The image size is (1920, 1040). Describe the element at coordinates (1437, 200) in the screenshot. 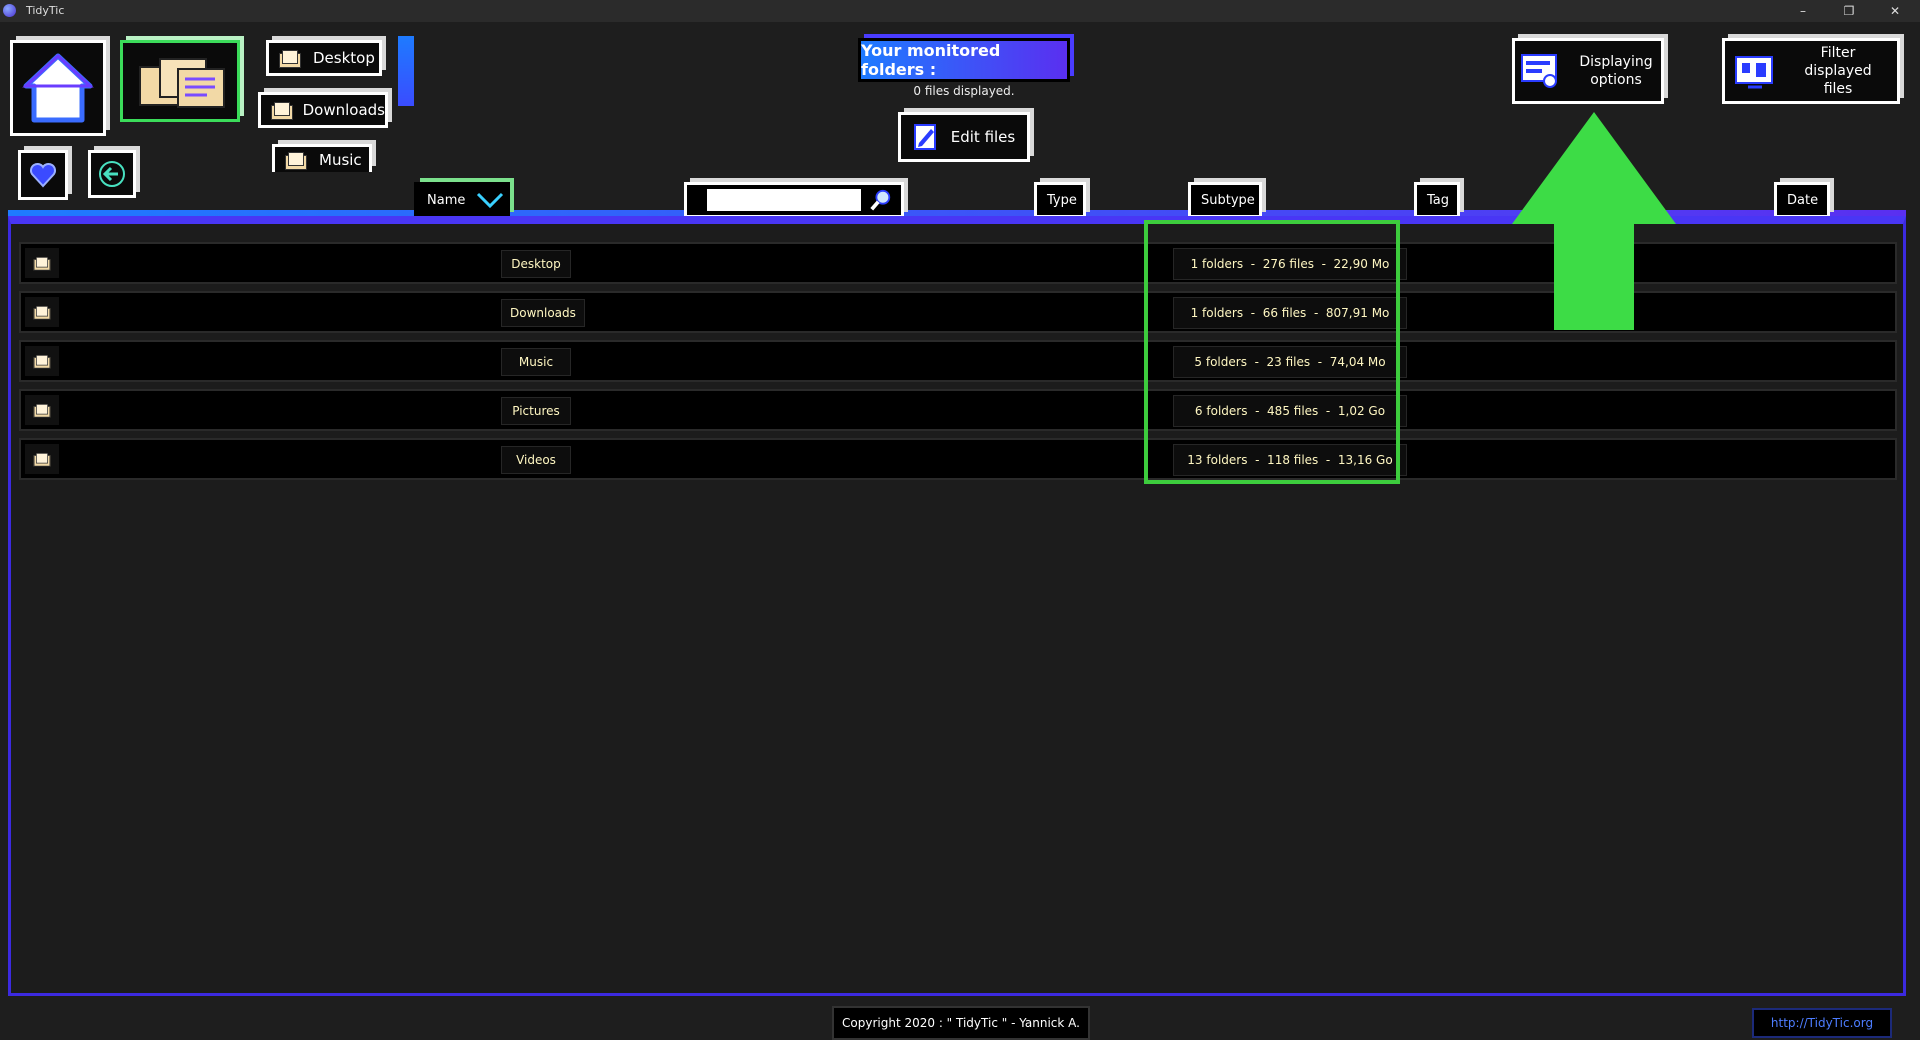

I see `column-tag-header: Tag` at that location.